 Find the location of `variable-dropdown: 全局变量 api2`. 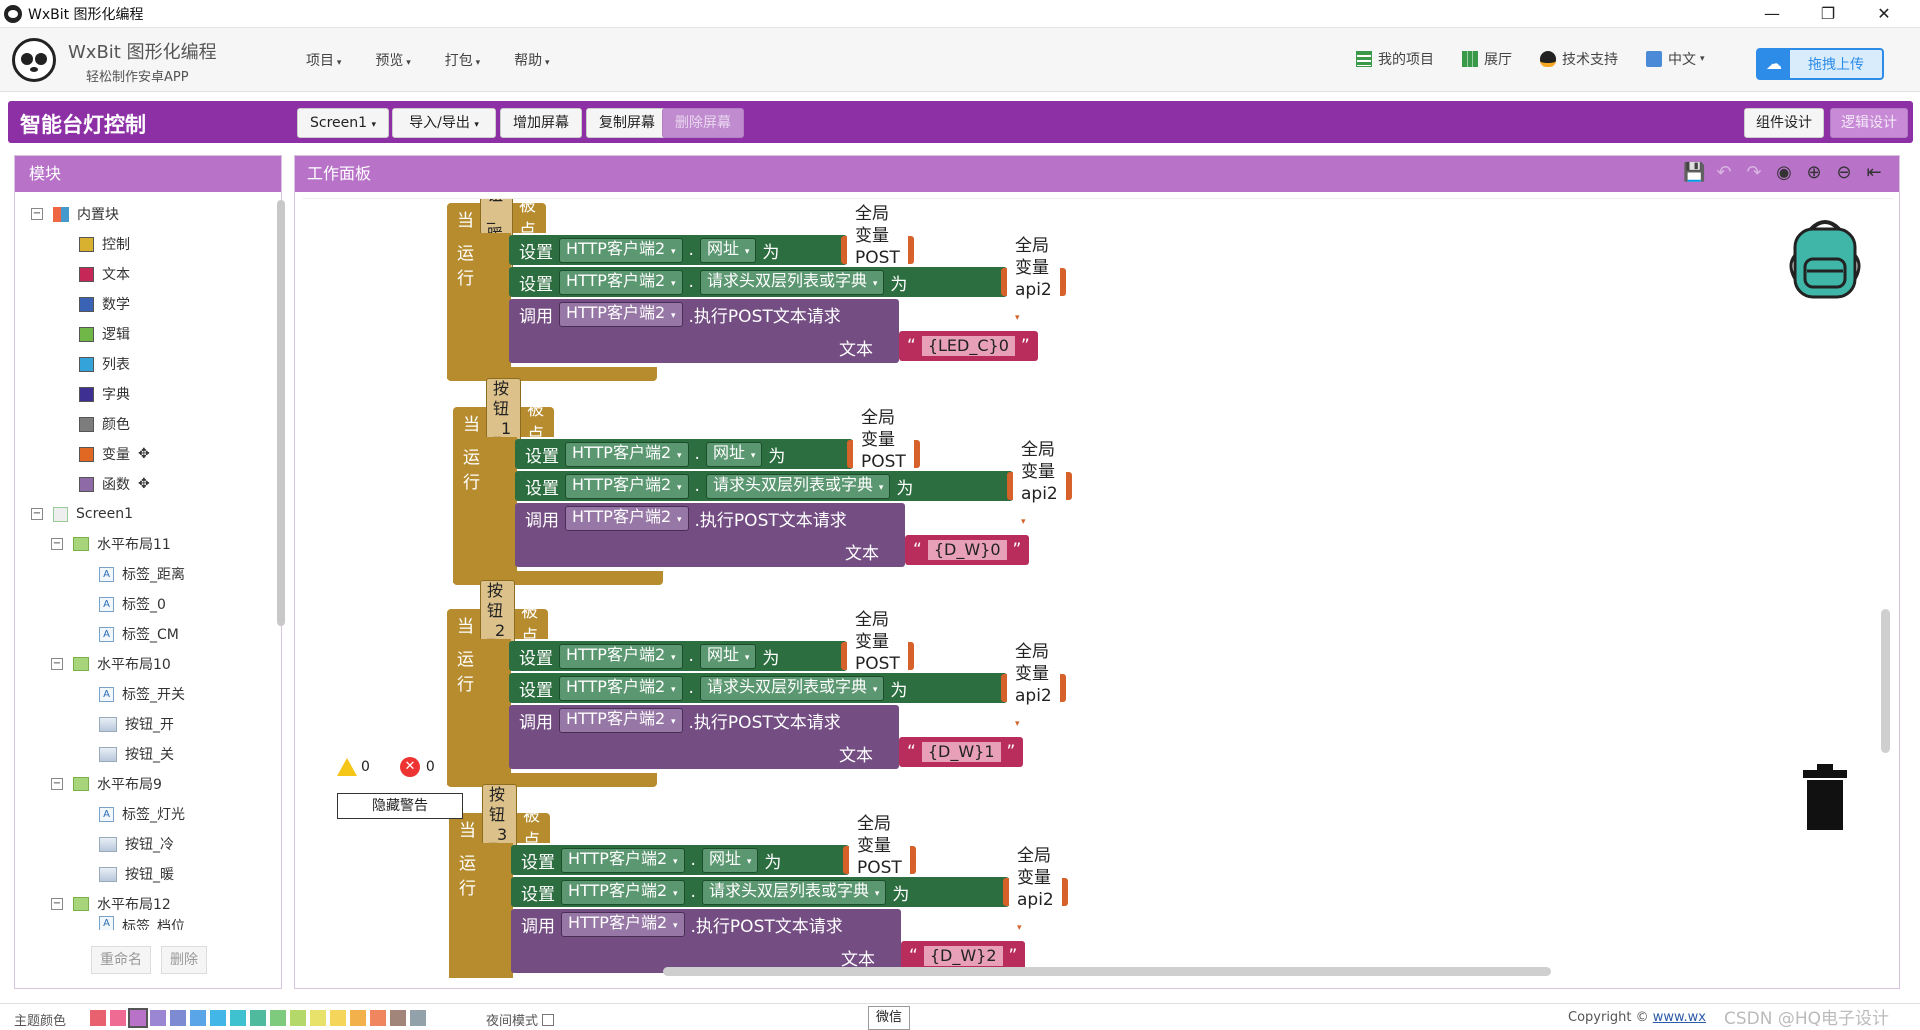

variable-dropdown: 全局变量 api2 is located at coordinates (1039, 486).